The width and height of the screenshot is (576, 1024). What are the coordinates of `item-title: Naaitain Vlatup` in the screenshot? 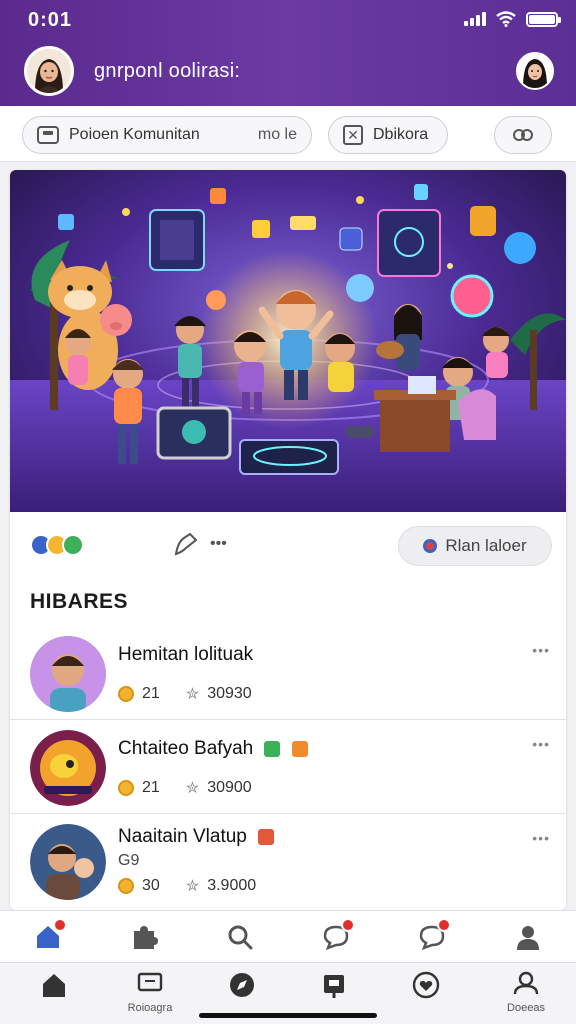 It's located at (196, 837).